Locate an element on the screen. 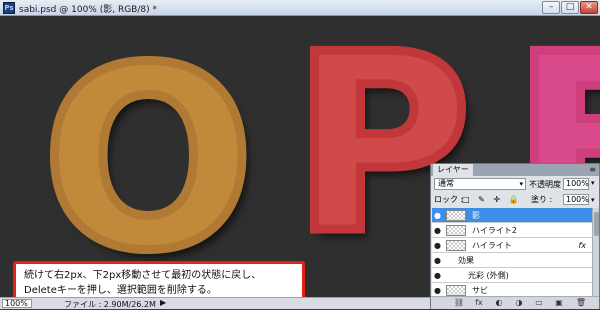  fill-chevron-icon: ▾ is located at coordinates (593, 200).